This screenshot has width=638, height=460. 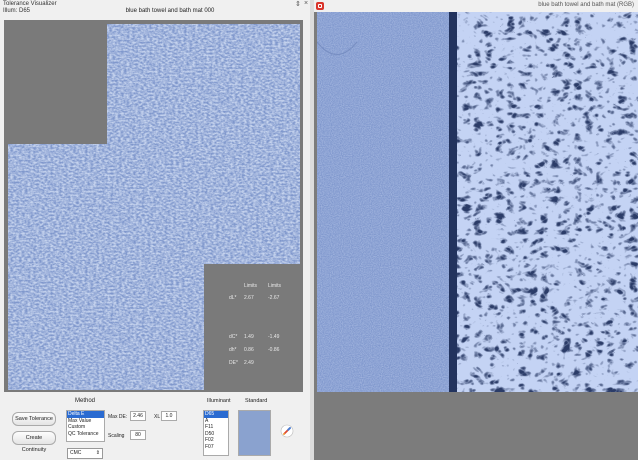 What do you see at coordinates (30, 4) in the screenshot?
I see `panel-title: Tolerance Visualizer` at bounding box center [30, 4].